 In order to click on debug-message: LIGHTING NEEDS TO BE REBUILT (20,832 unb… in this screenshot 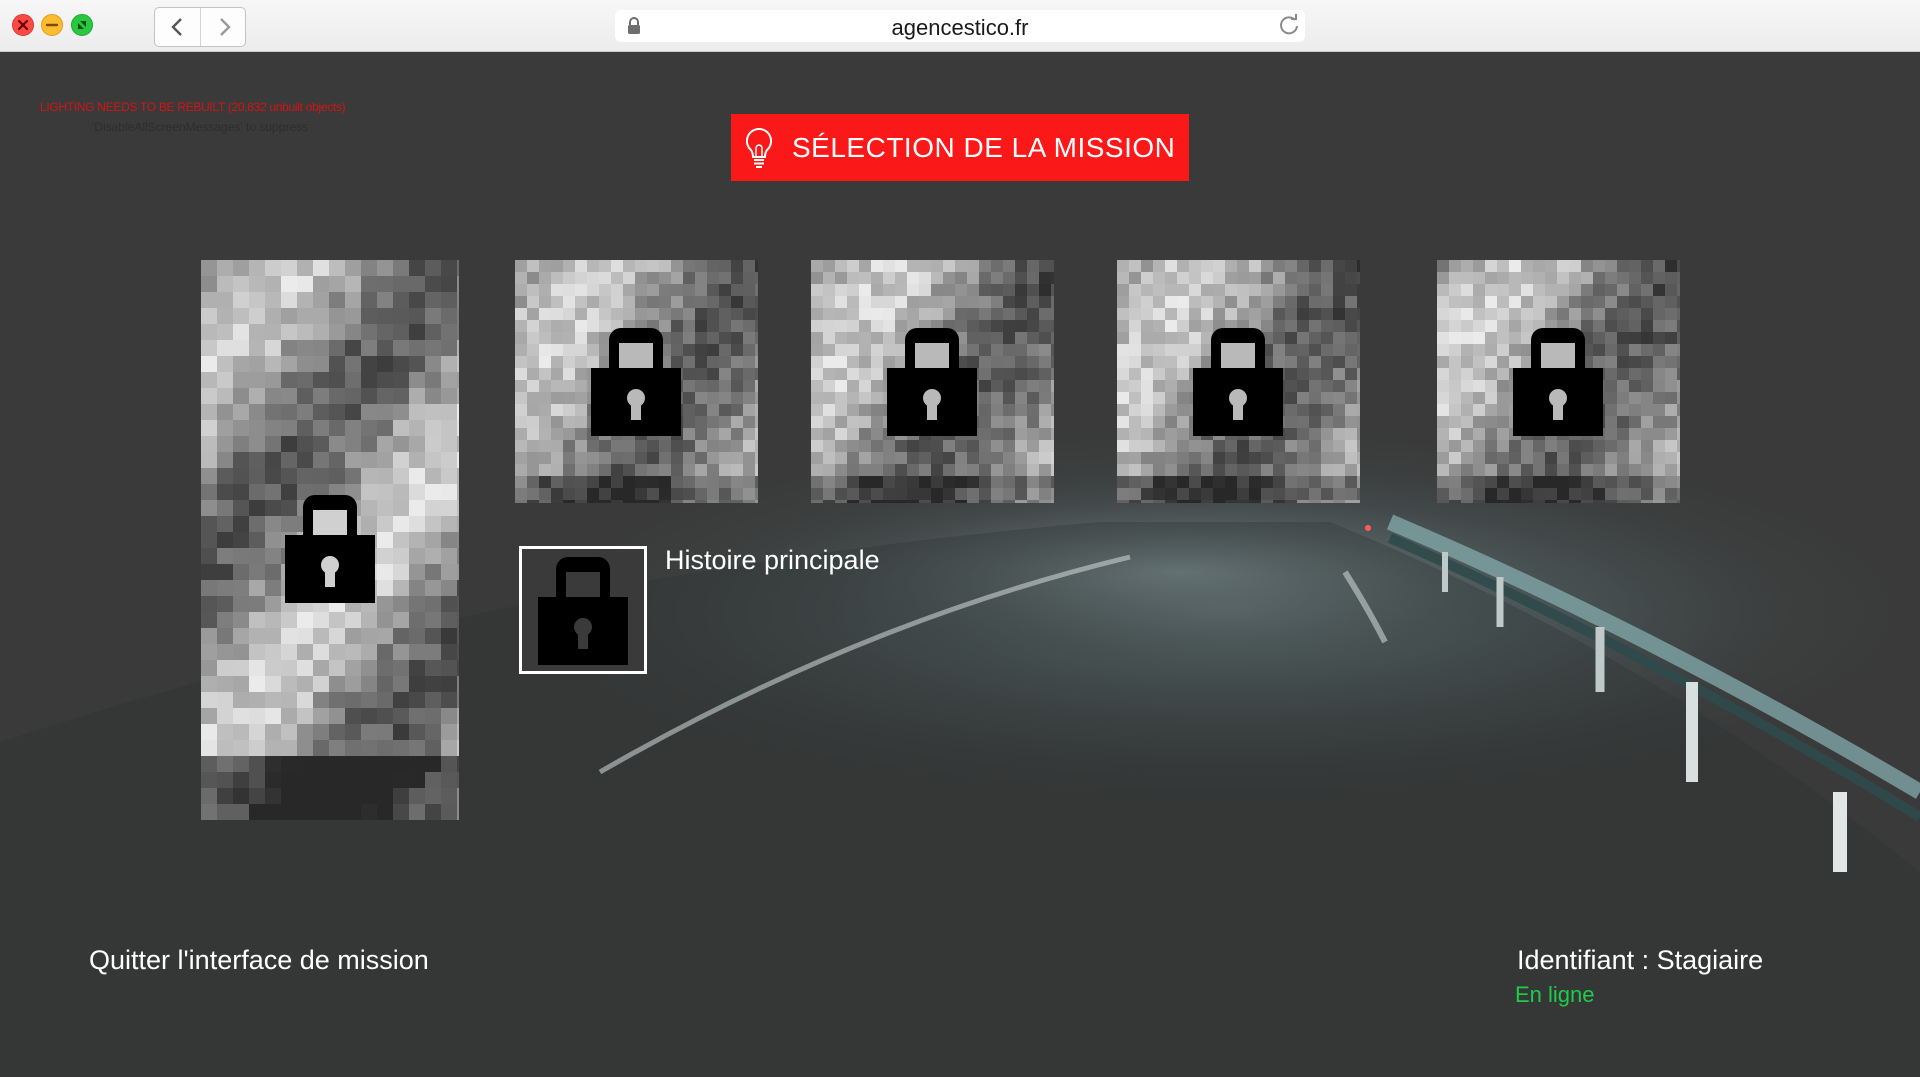, I will do `click(193, 107)`.